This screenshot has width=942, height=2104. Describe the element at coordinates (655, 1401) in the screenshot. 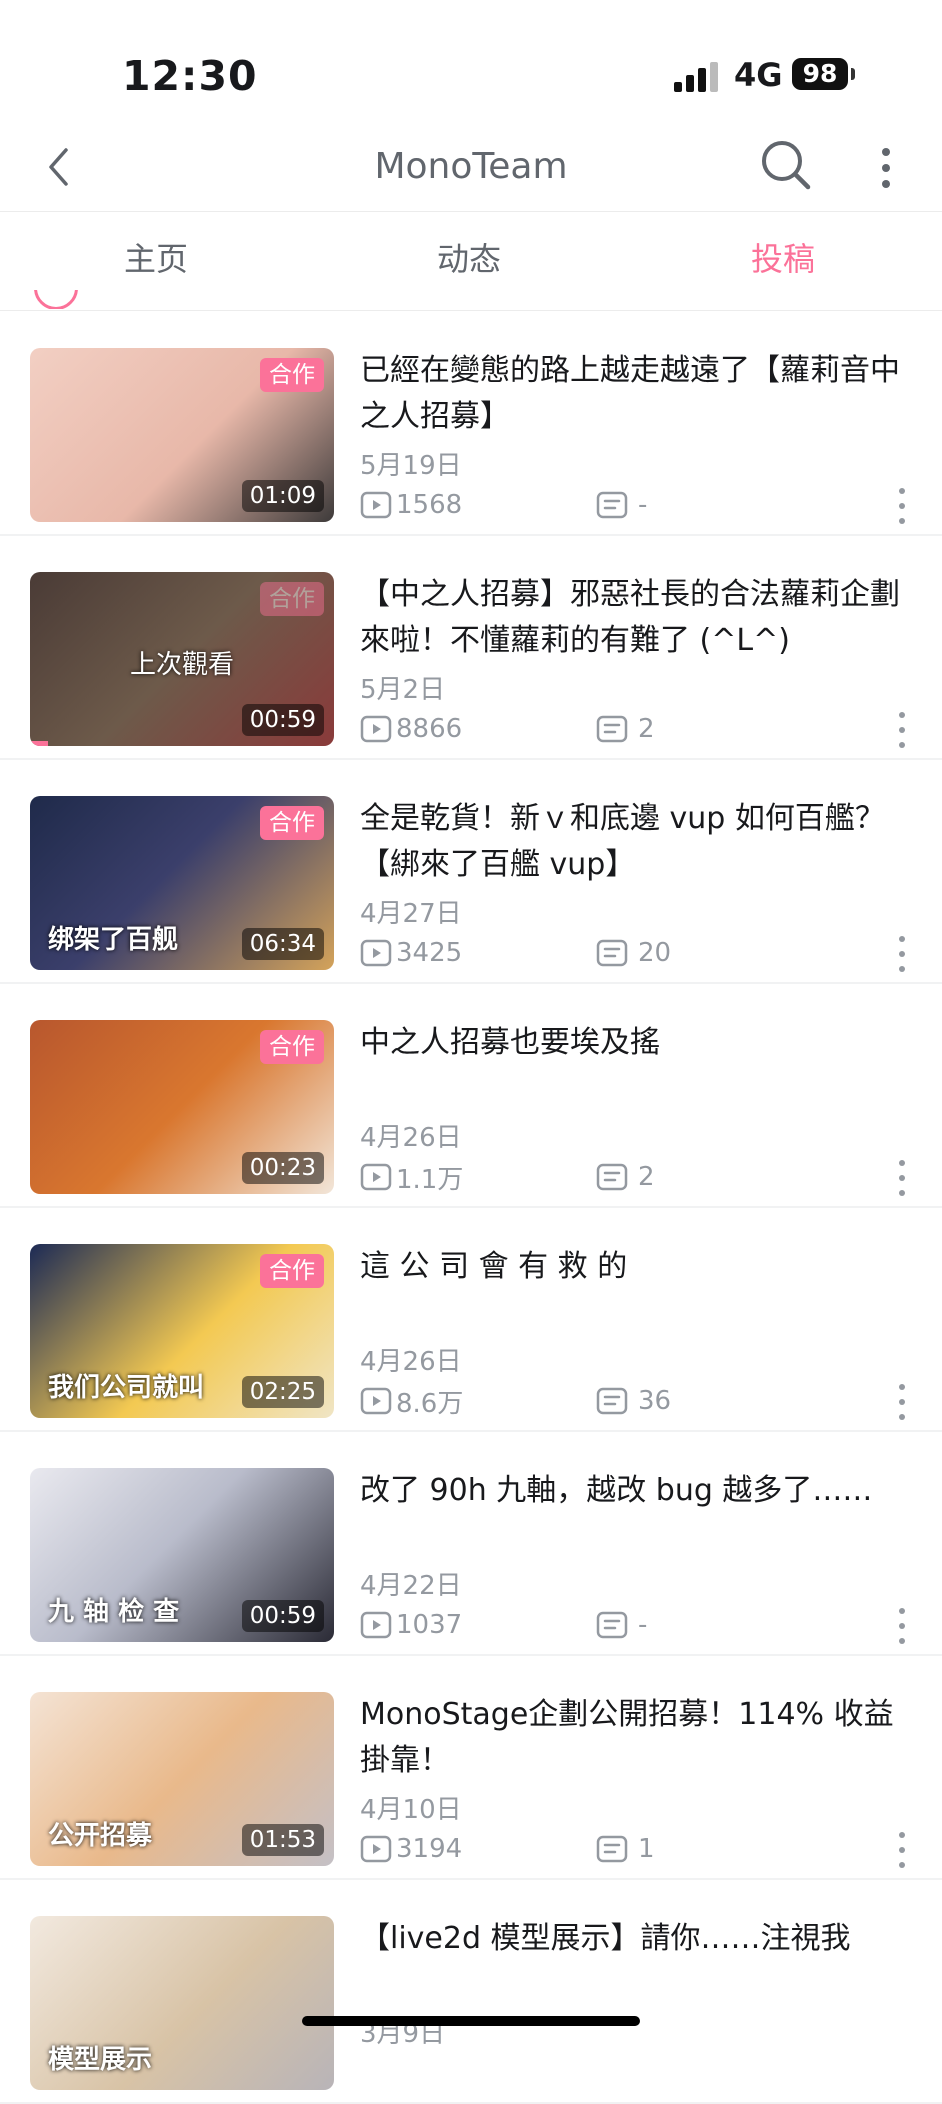

I see `comment-count-value: 36` at that location.